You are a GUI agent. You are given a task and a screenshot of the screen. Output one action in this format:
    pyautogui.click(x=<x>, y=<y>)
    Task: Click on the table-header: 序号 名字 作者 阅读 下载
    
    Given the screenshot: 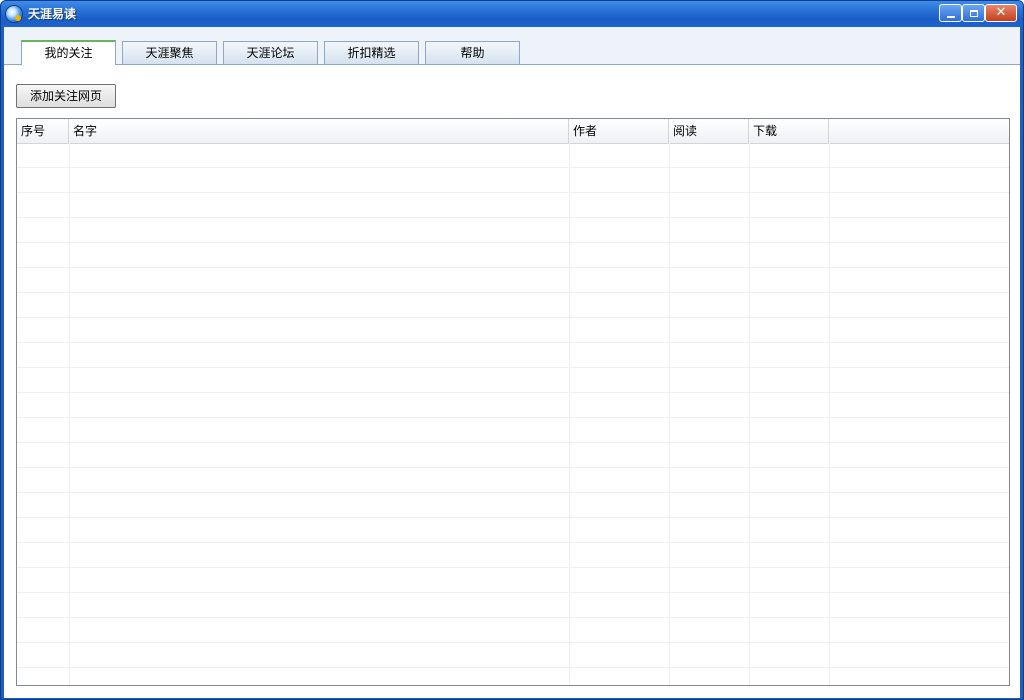 What is the action you would take?
    pyautogui.click(x=513, y=131)
    